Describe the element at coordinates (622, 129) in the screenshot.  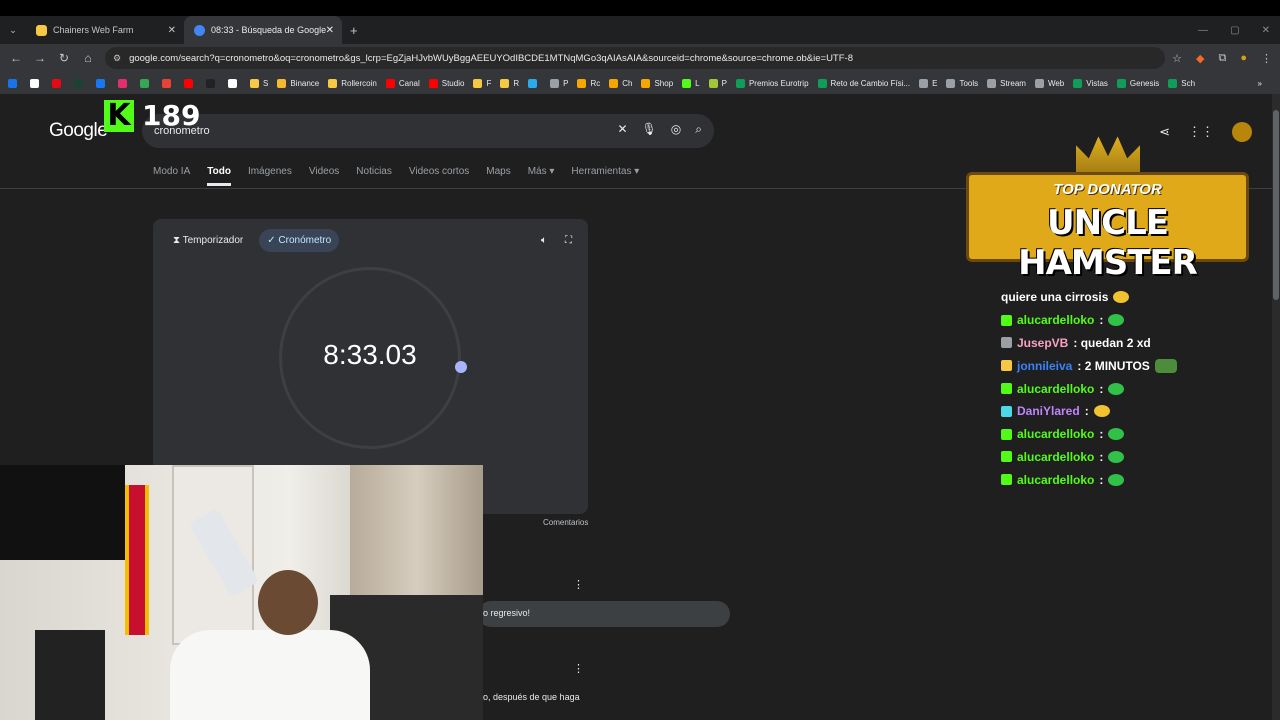
I see `clear-search-icon: ✕` at that location.